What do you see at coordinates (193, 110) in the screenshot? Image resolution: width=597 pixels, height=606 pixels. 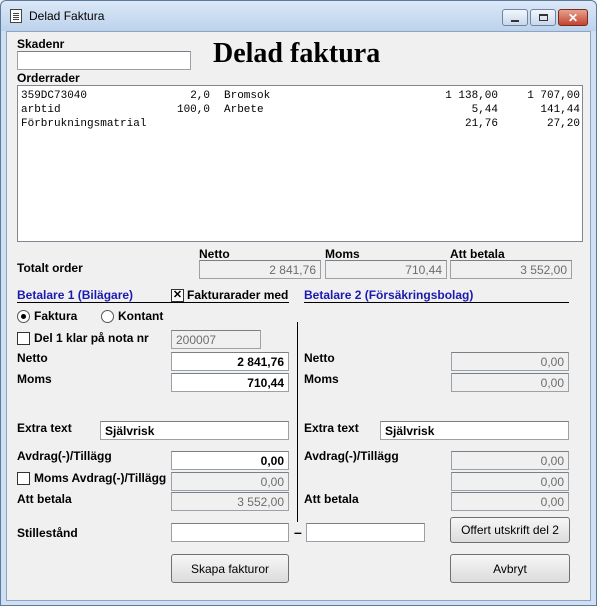 I see `row-qty: 100,0` at bounding box center [193, 110].